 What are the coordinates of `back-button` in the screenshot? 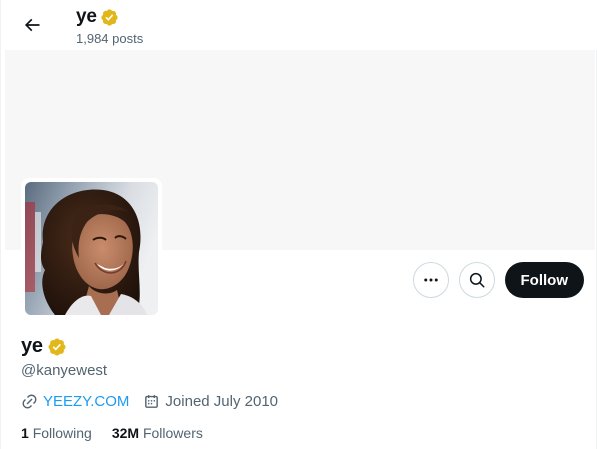 It's located at (32, 25).